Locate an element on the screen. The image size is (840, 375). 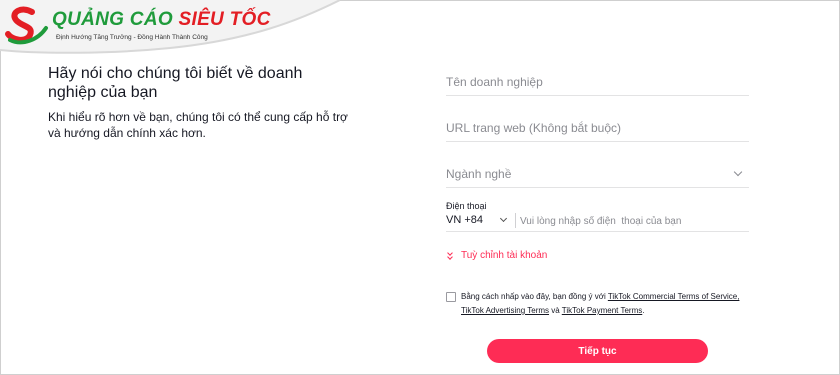
customize-account-label: Tuỳ chỉnh tài khoản is located at coordinates (504, 255).